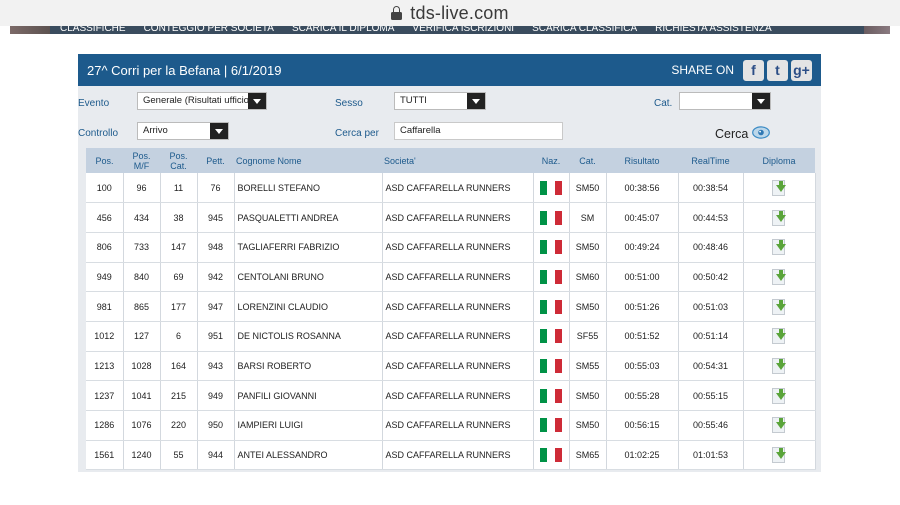  What do you see at coordinates (105, 188) in the screenshot?
I see `cell-pos: 100` at bounding box center [105, 188].